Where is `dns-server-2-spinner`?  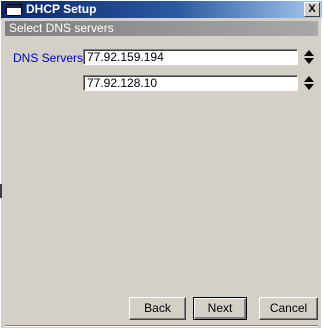
dns-server-2-spinner is located at coordinates (309, 83).